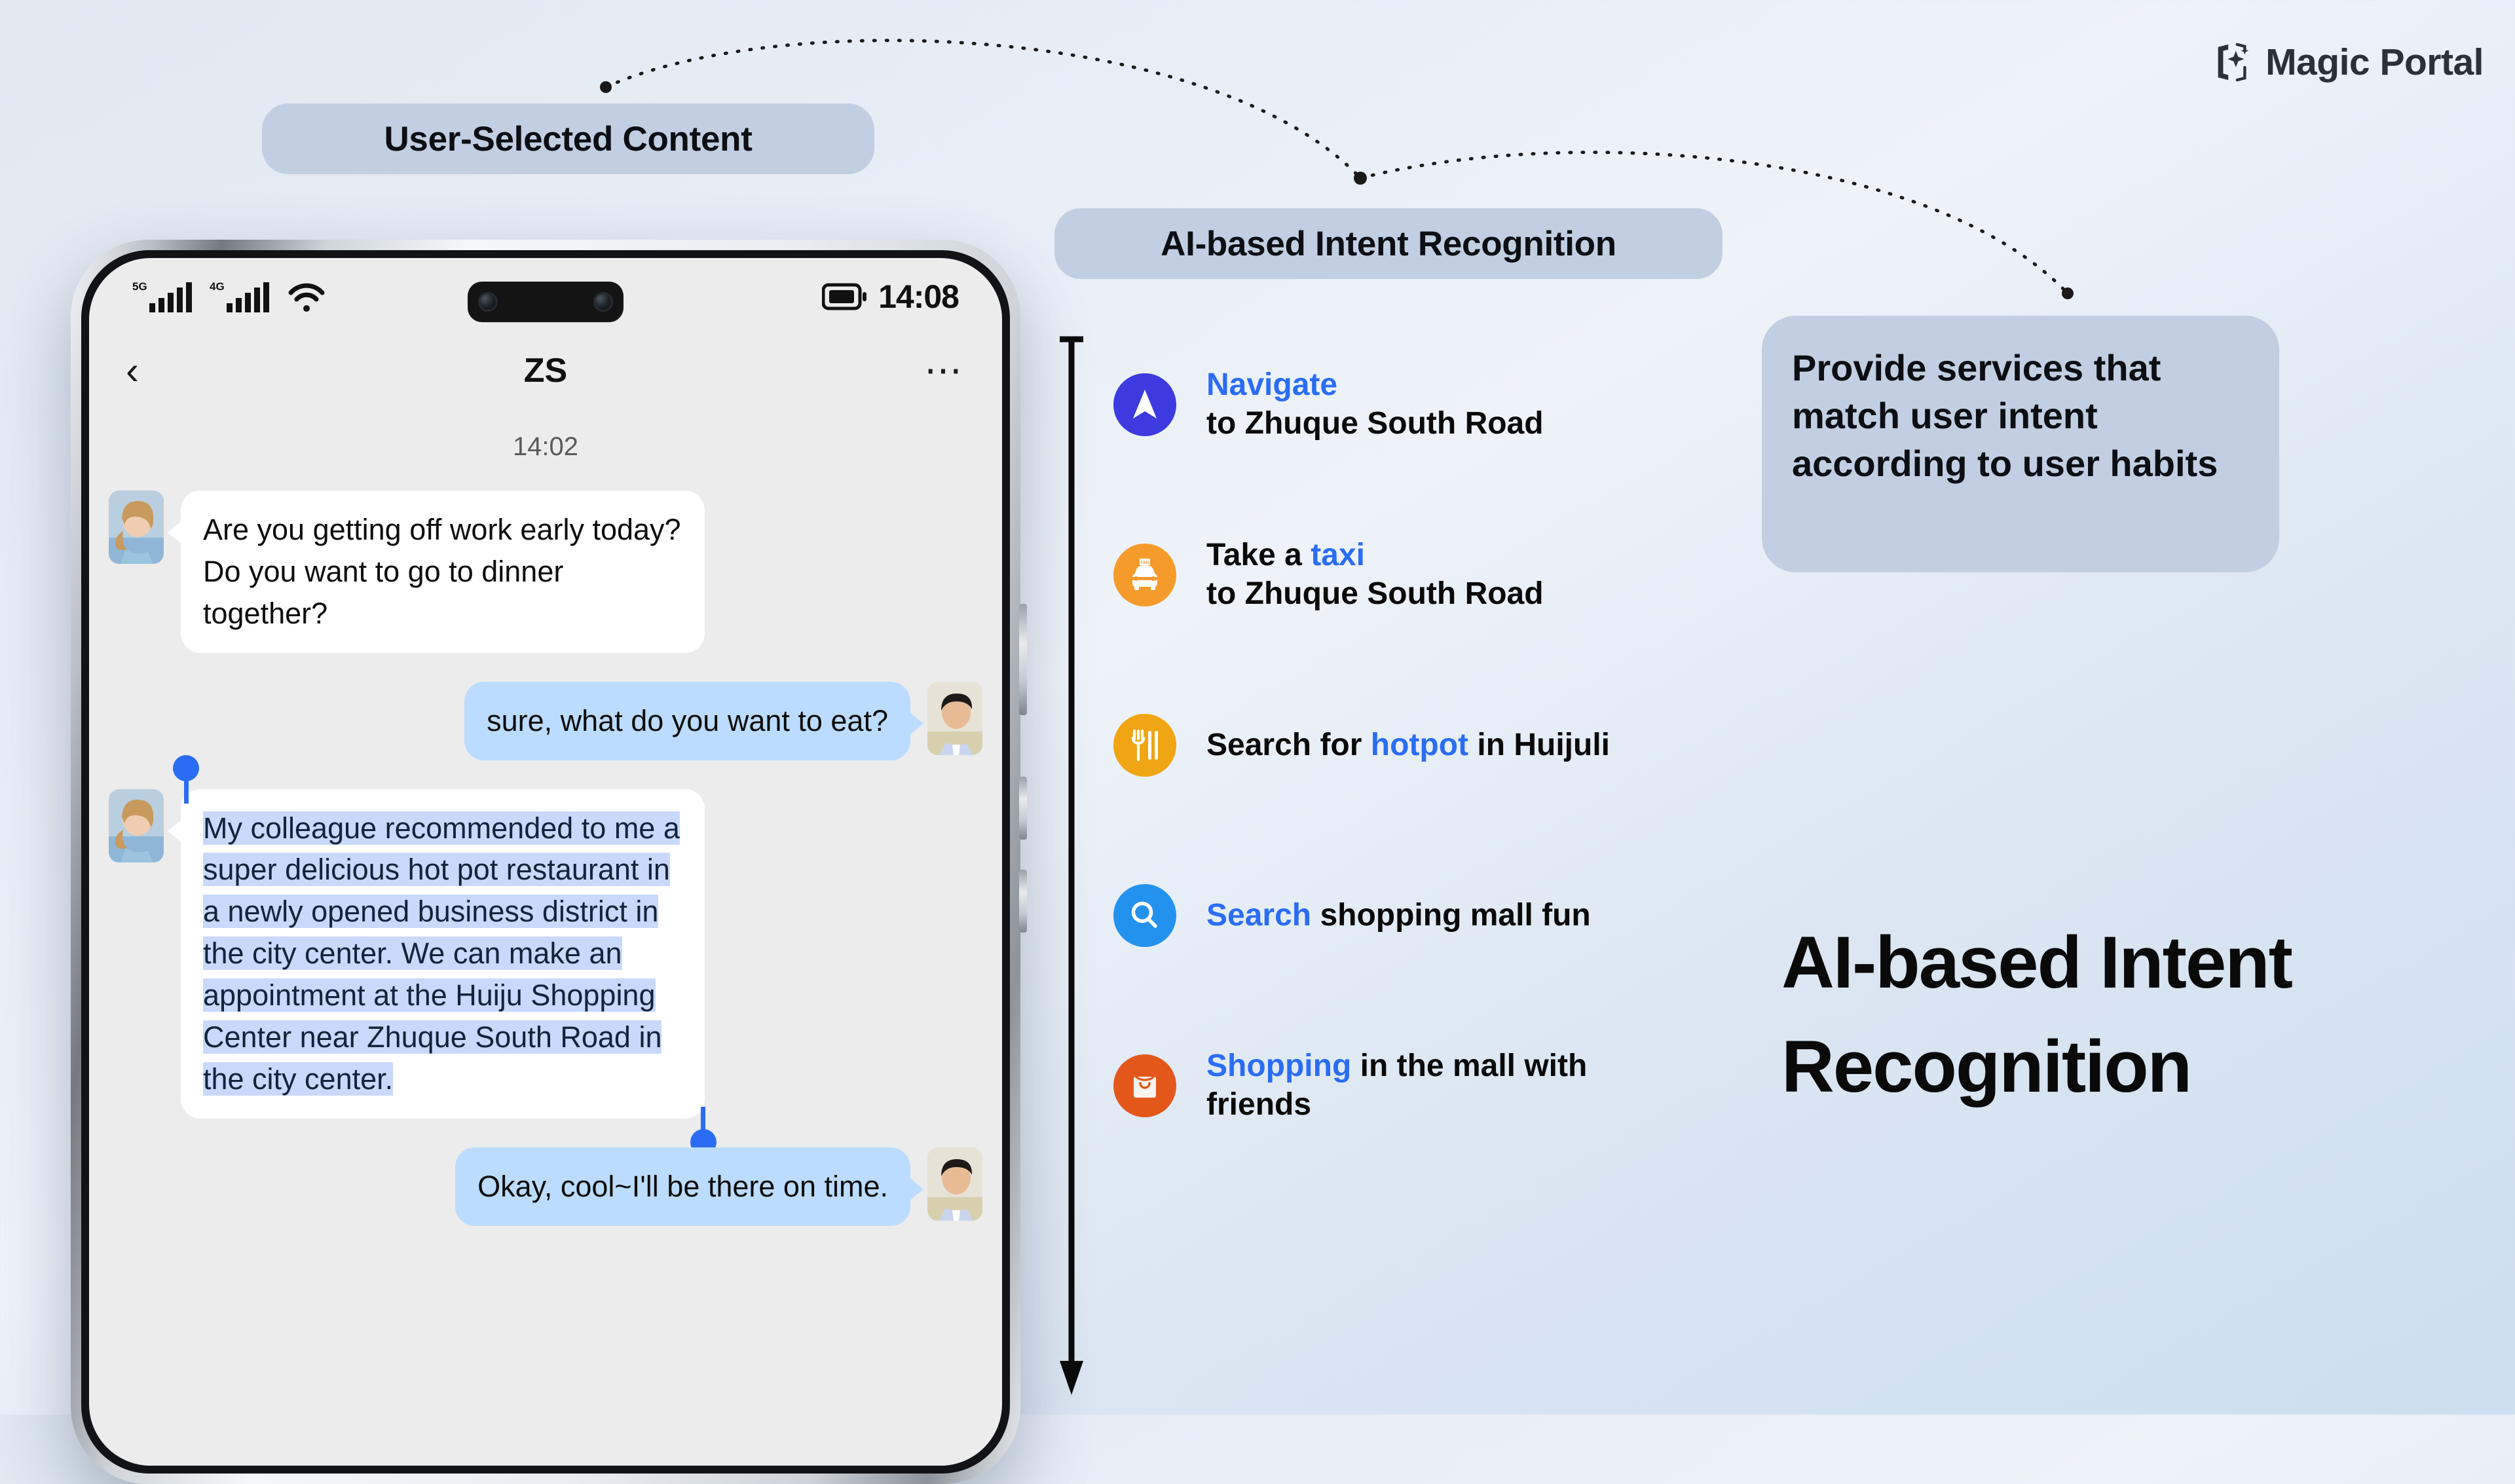 The width and height of the screenshot is (2515, 1484). What do you see at coordinates (306, 297) in the screenshot?
I see `wifi-icon` at bounding box center [306, 297].